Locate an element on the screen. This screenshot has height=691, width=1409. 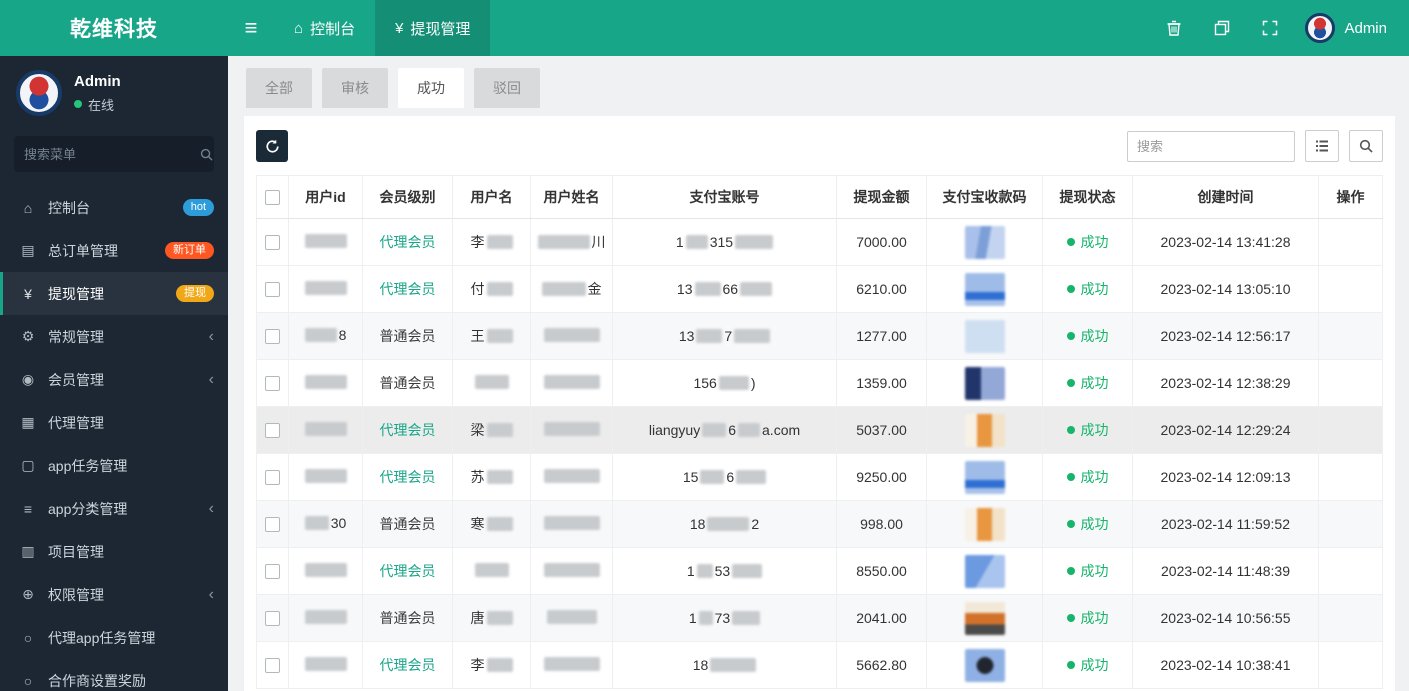
sidebar-item: ⊕ 权限管理 ‹ is located at coordinates (114, 594).